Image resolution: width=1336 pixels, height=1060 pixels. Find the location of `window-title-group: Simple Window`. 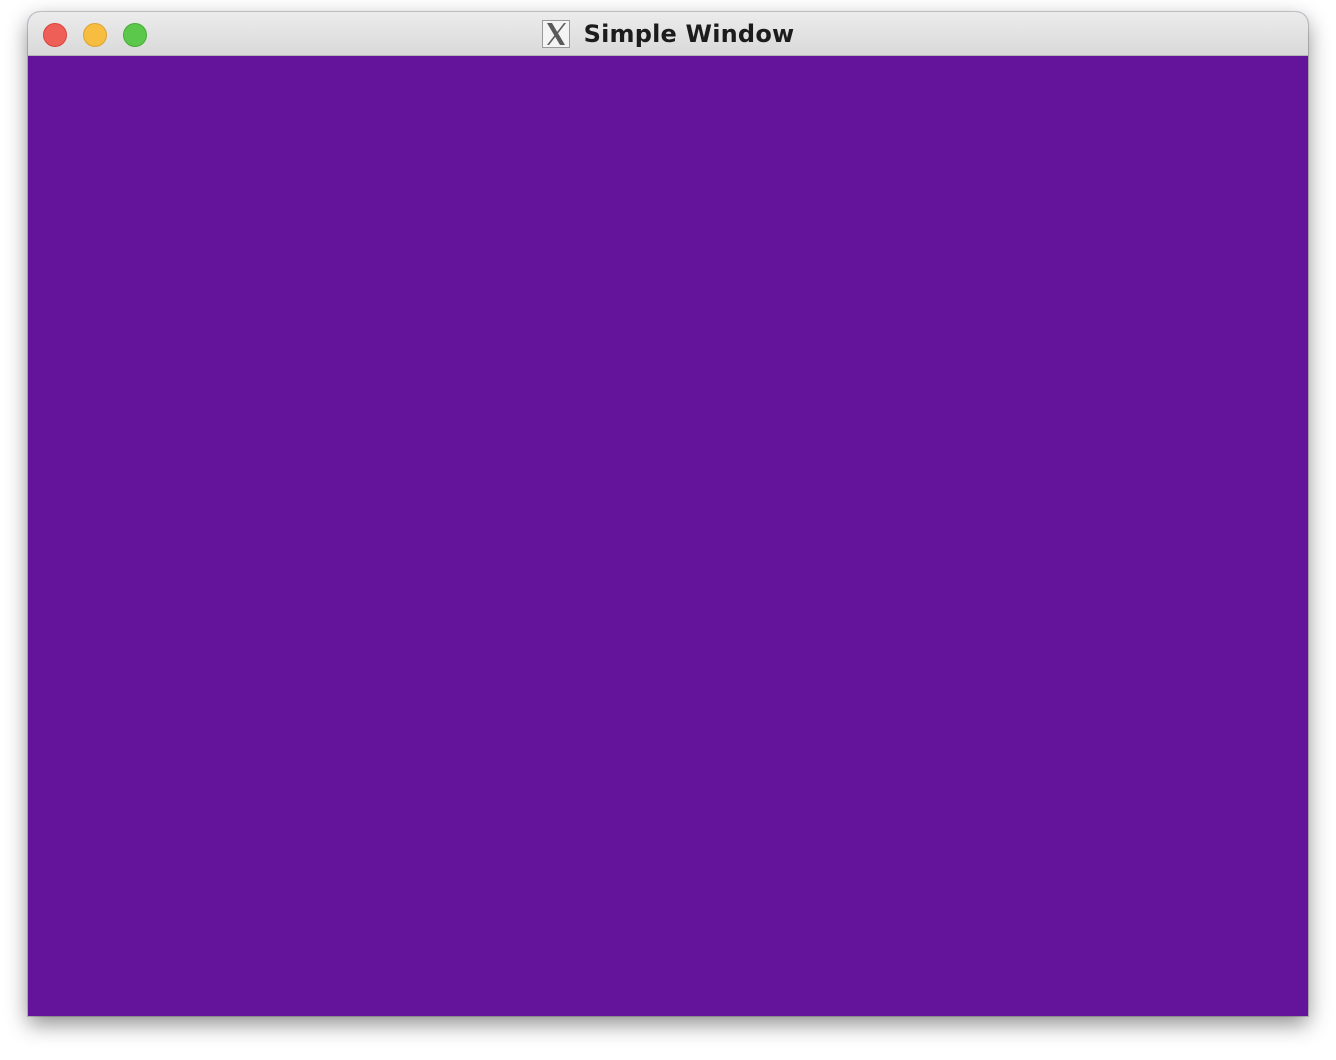

window-title-group: Simple Window is located at coordinates (668, 34).